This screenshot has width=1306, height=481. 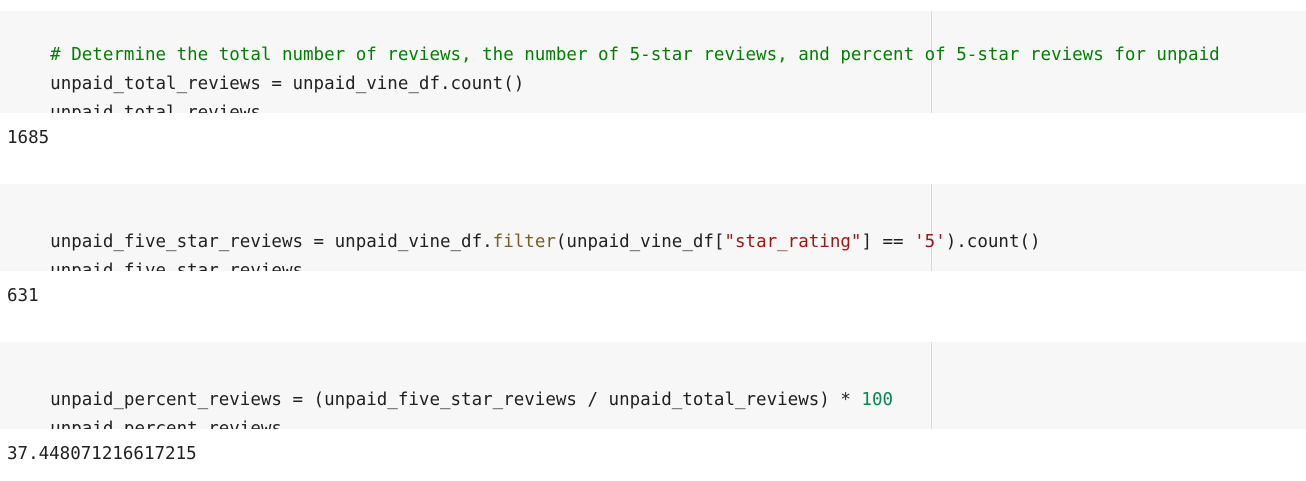 What do you see at coordinates (930, 242) in the screenshot?
I see `code-token-string: '5'` at bounding box center [930, 242].